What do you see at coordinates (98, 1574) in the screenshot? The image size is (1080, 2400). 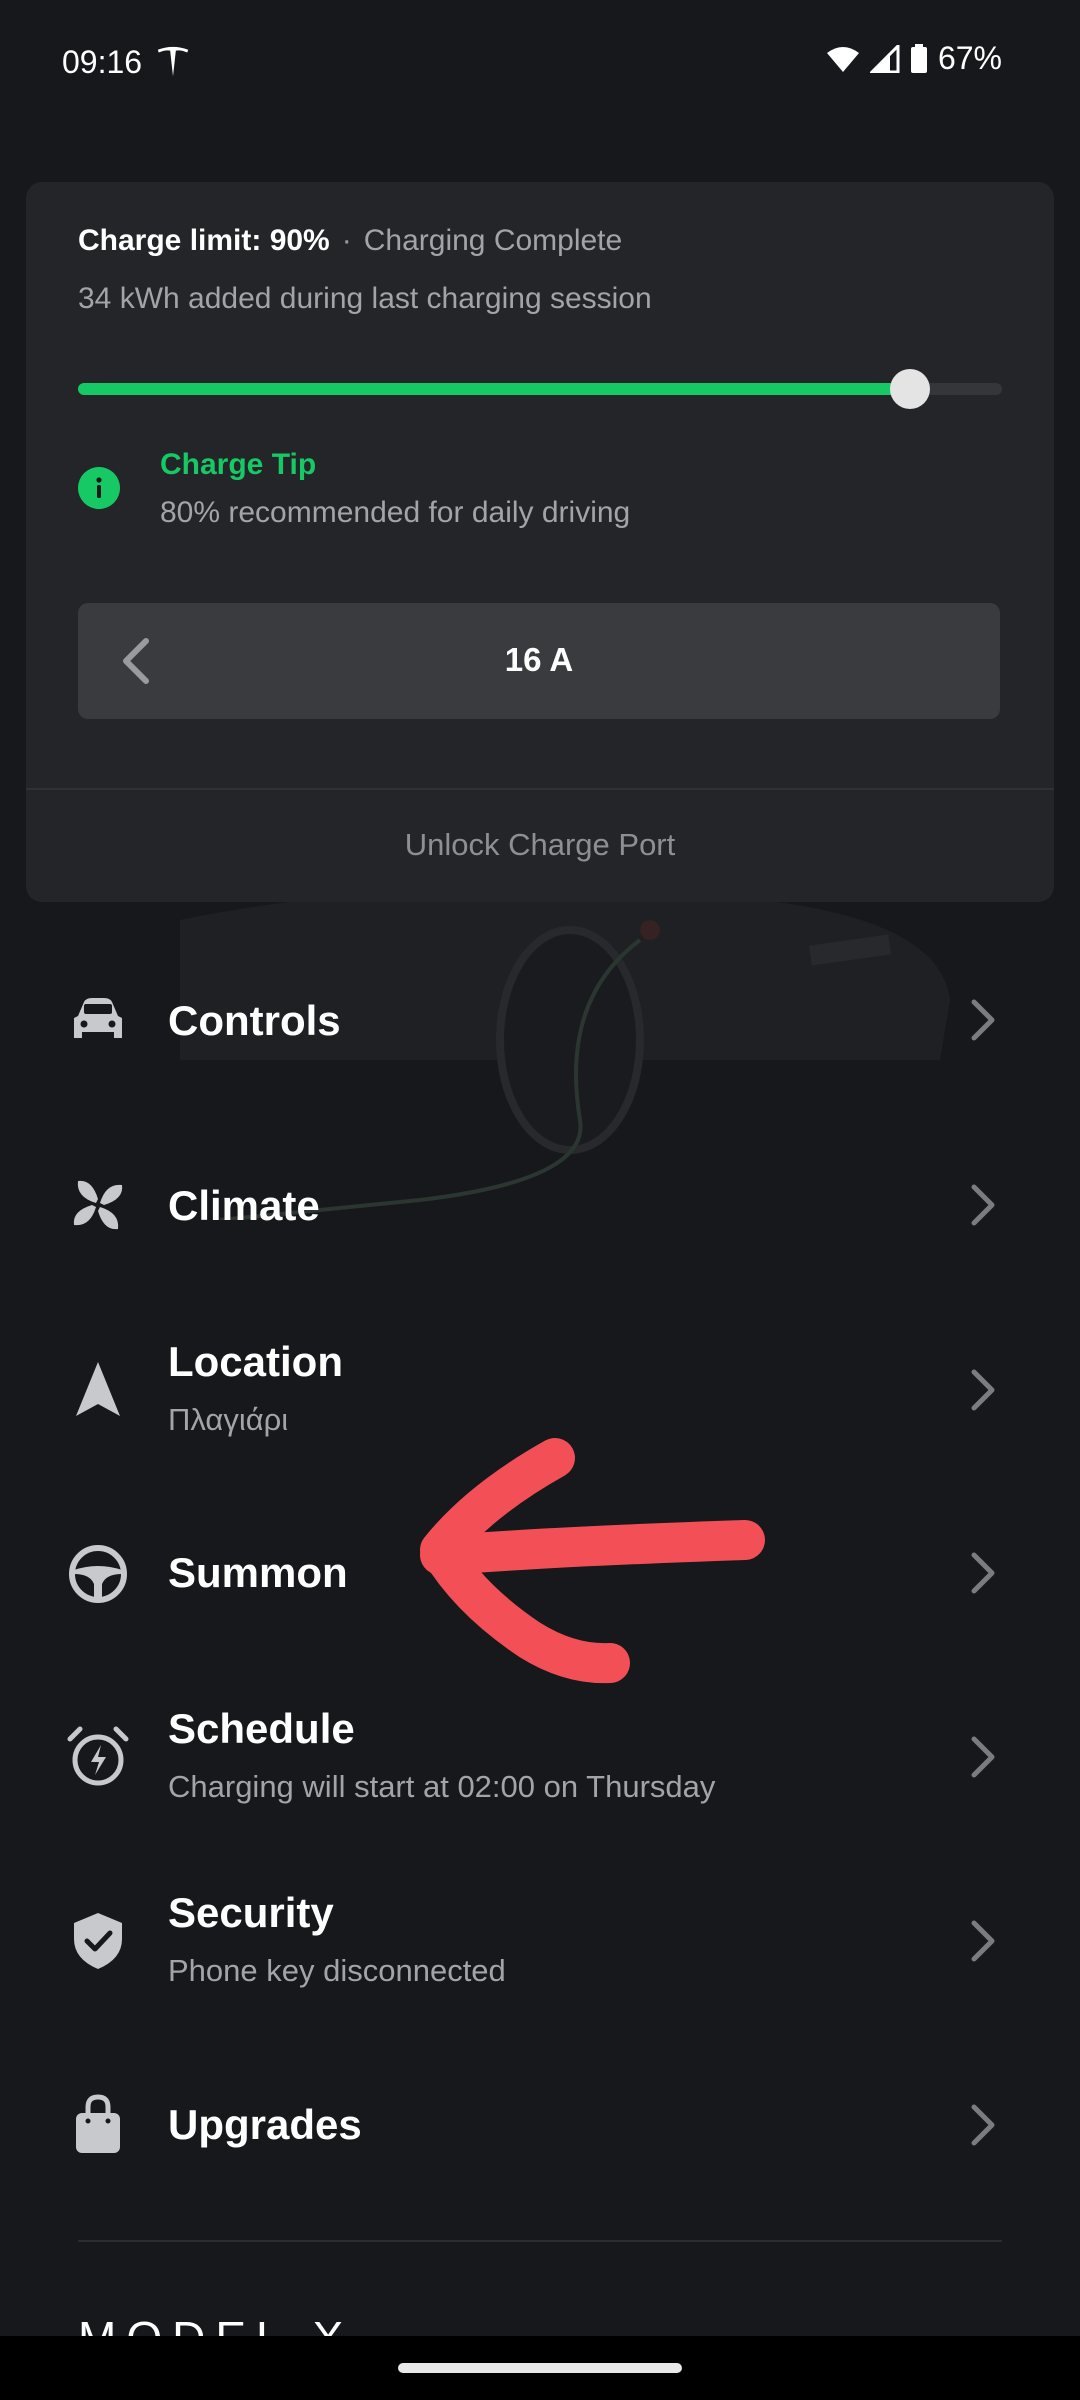 I see `steering-wheel-icon` at bounding box center [98, 1574].